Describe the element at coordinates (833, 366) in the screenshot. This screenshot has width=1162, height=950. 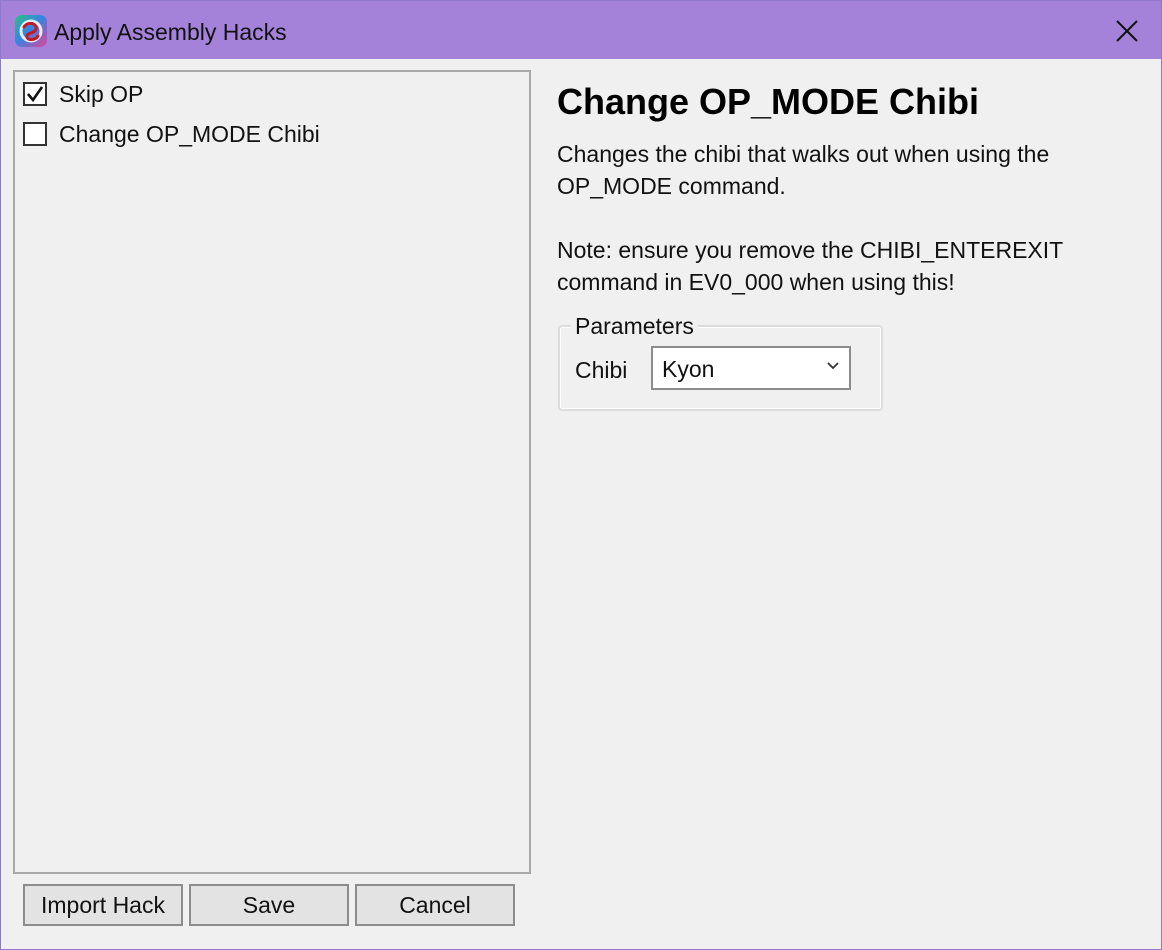
I see `chevron-down-icon` at that location.